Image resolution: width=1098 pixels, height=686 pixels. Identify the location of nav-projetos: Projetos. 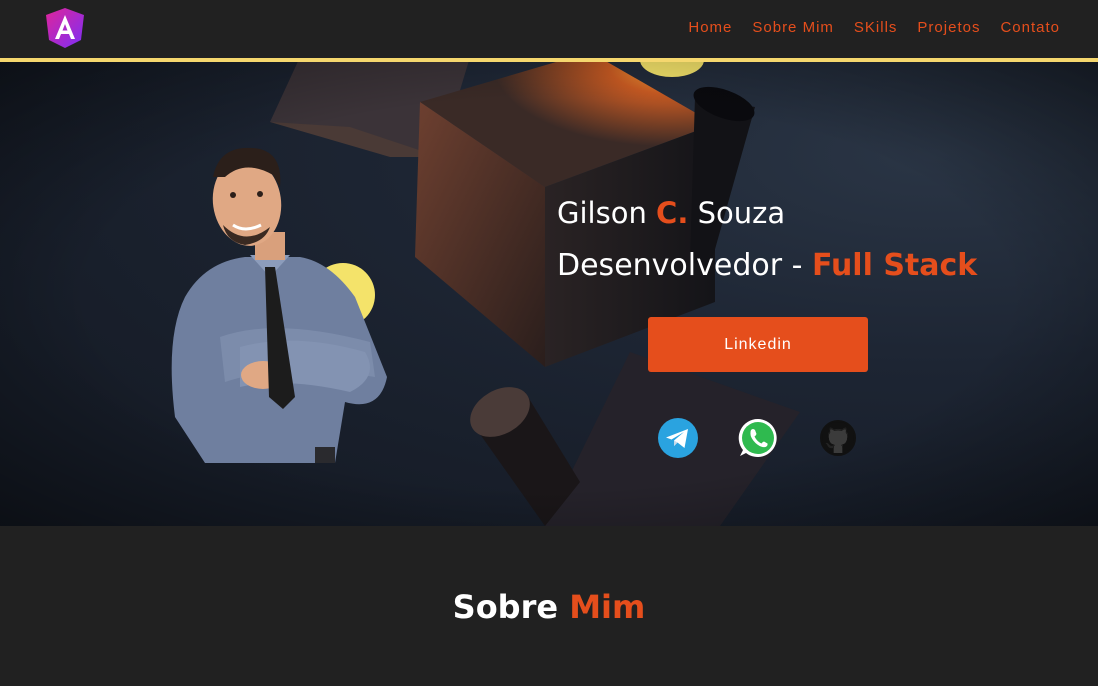
(948, 27).